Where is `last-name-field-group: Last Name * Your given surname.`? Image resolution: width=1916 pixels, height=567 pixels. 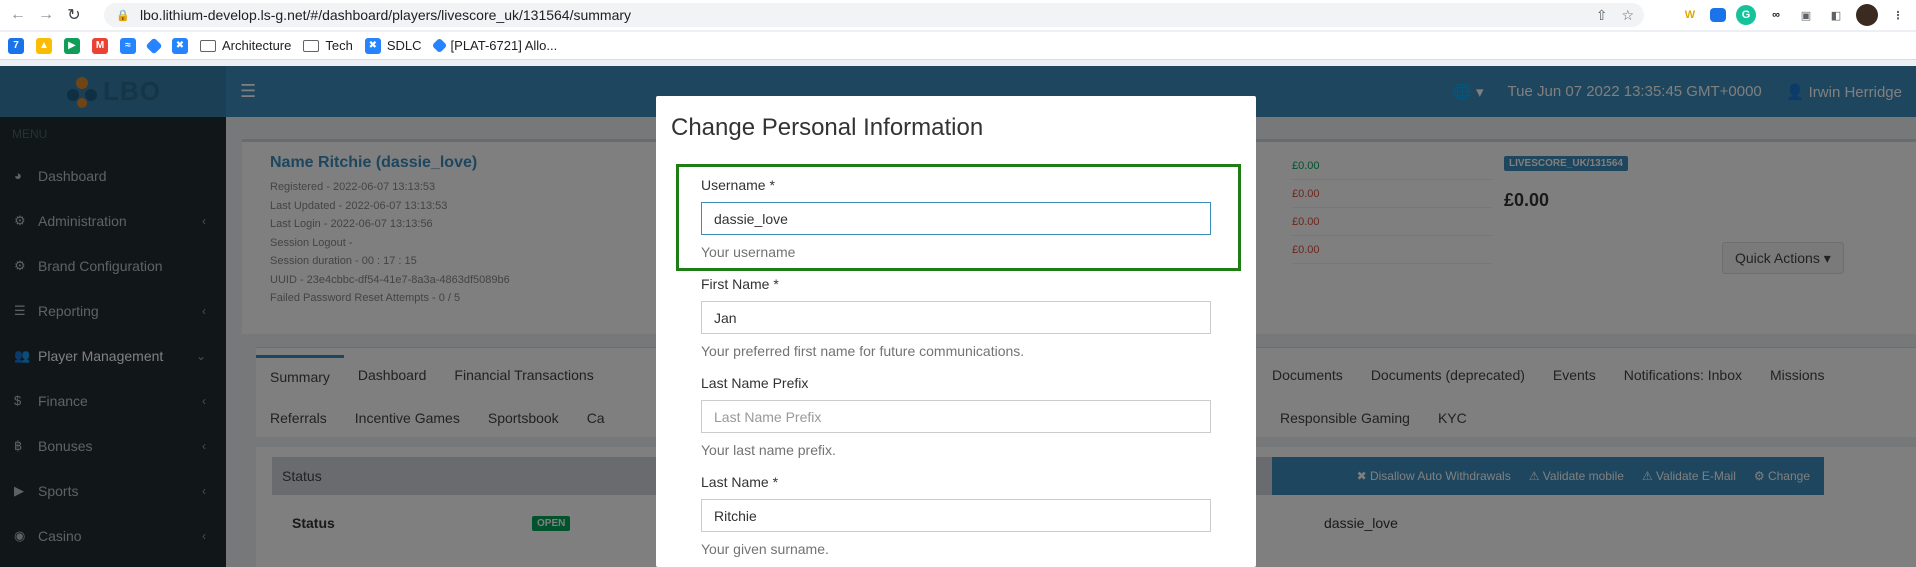 last-name-field-group: Last Name * Your given surname. is located at coordinates (956, 515).